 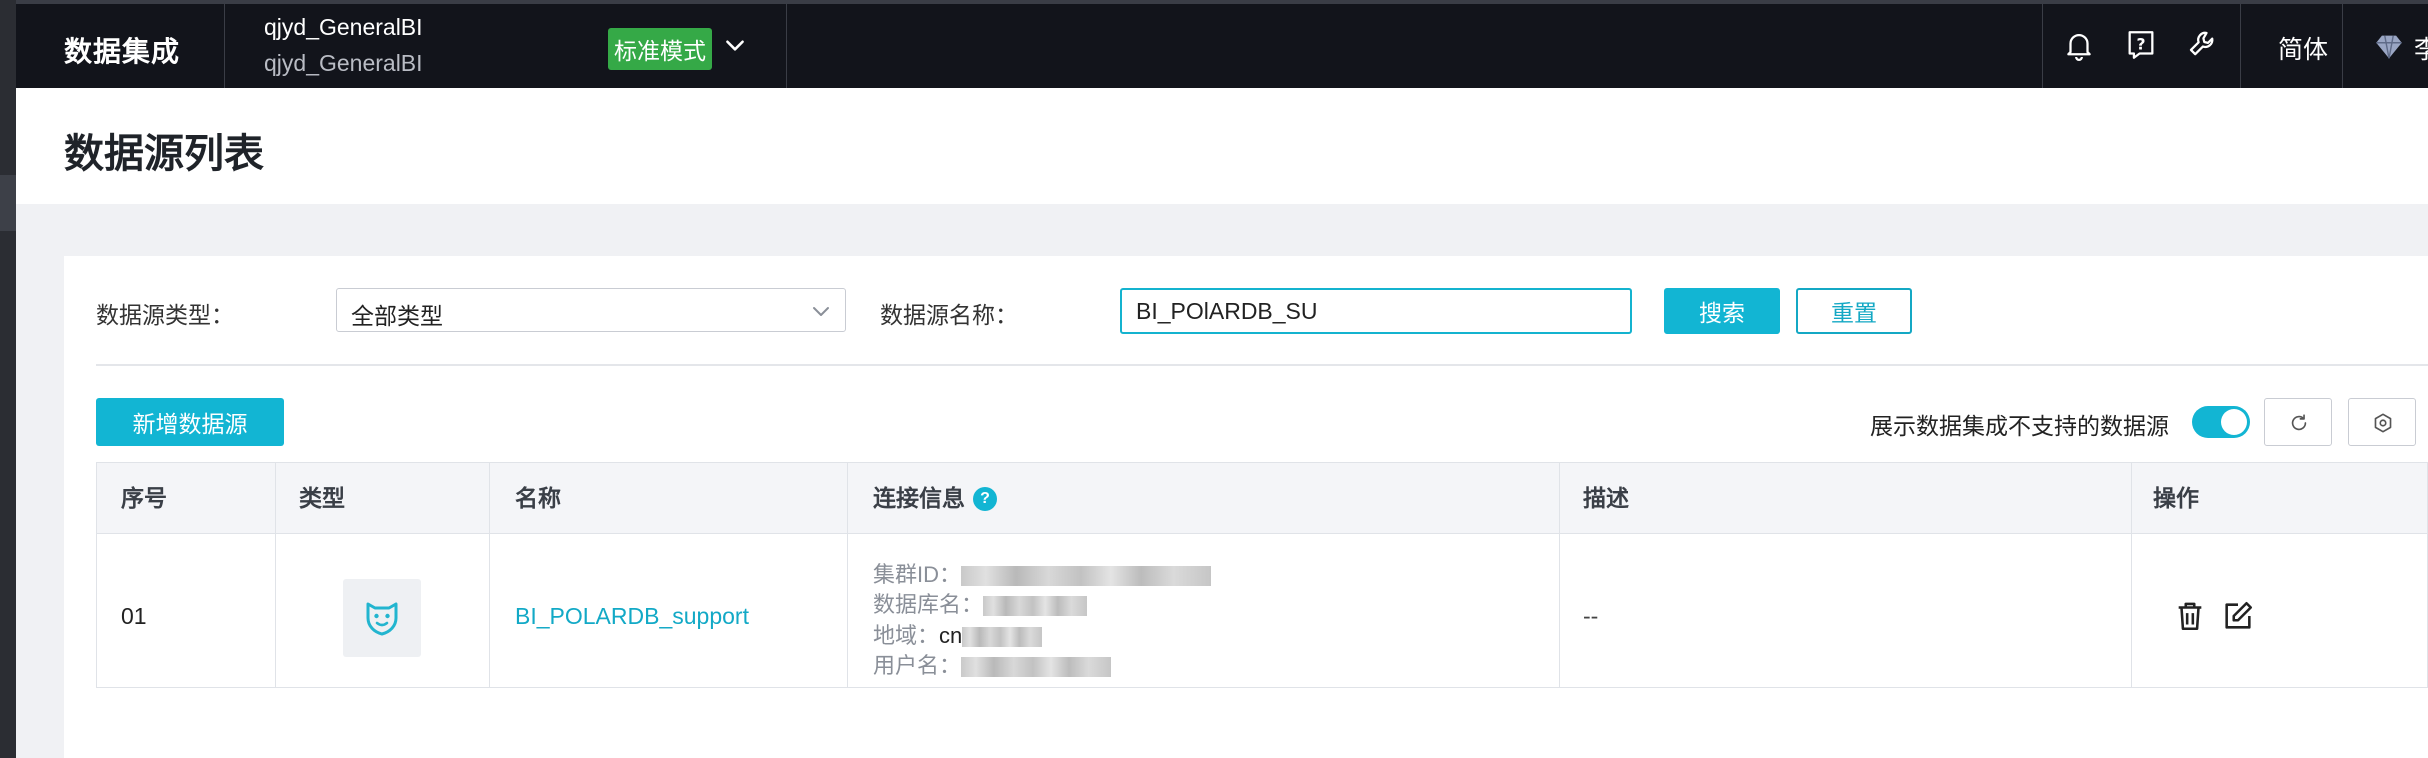 I want to click on gear-icon, so click(x=2383, y=423).